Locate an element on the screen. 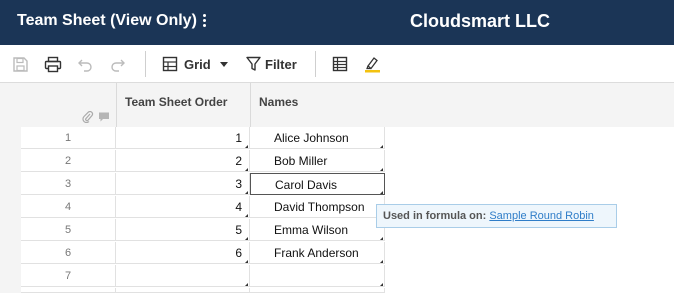 Image resolution: width=674 pixels, height=293 pixels. row-number: 5 is located at coordinates (68, 230).